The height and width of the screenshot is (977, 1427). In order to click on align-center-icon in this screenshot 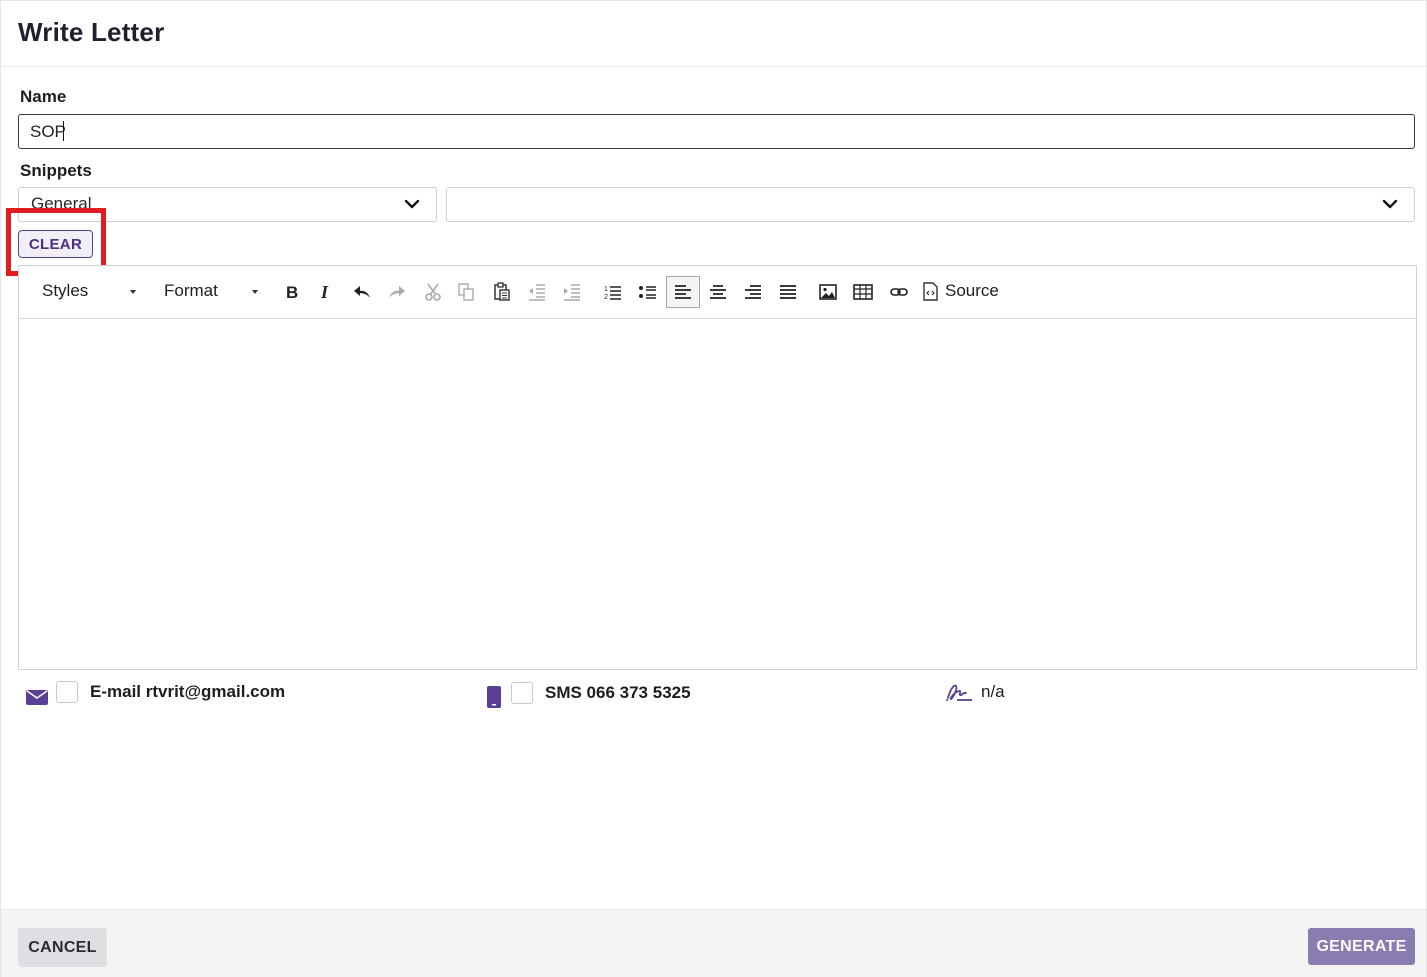, I will do `click(718, 292)`.